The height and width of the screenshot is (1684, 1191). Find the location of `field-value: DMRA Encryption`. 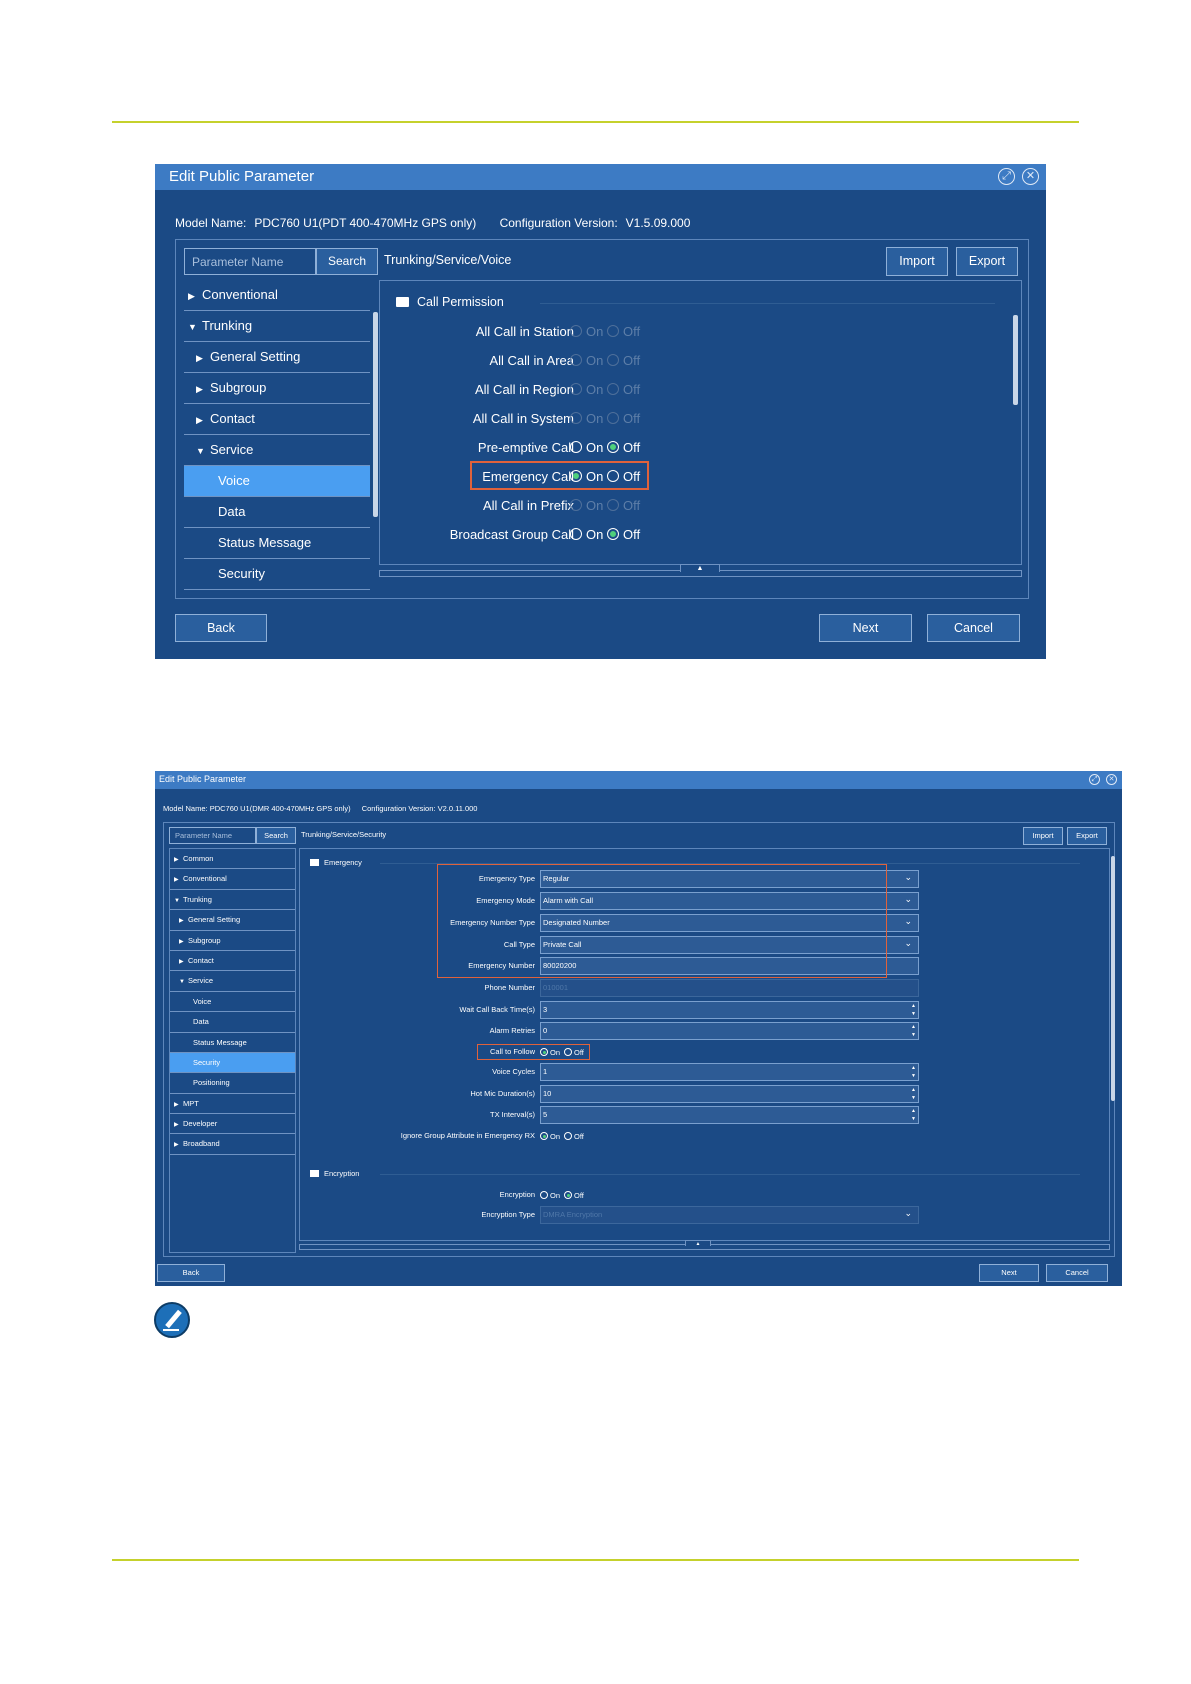

field-value: DMRA Encryption is located at coordinates (573, 1214).